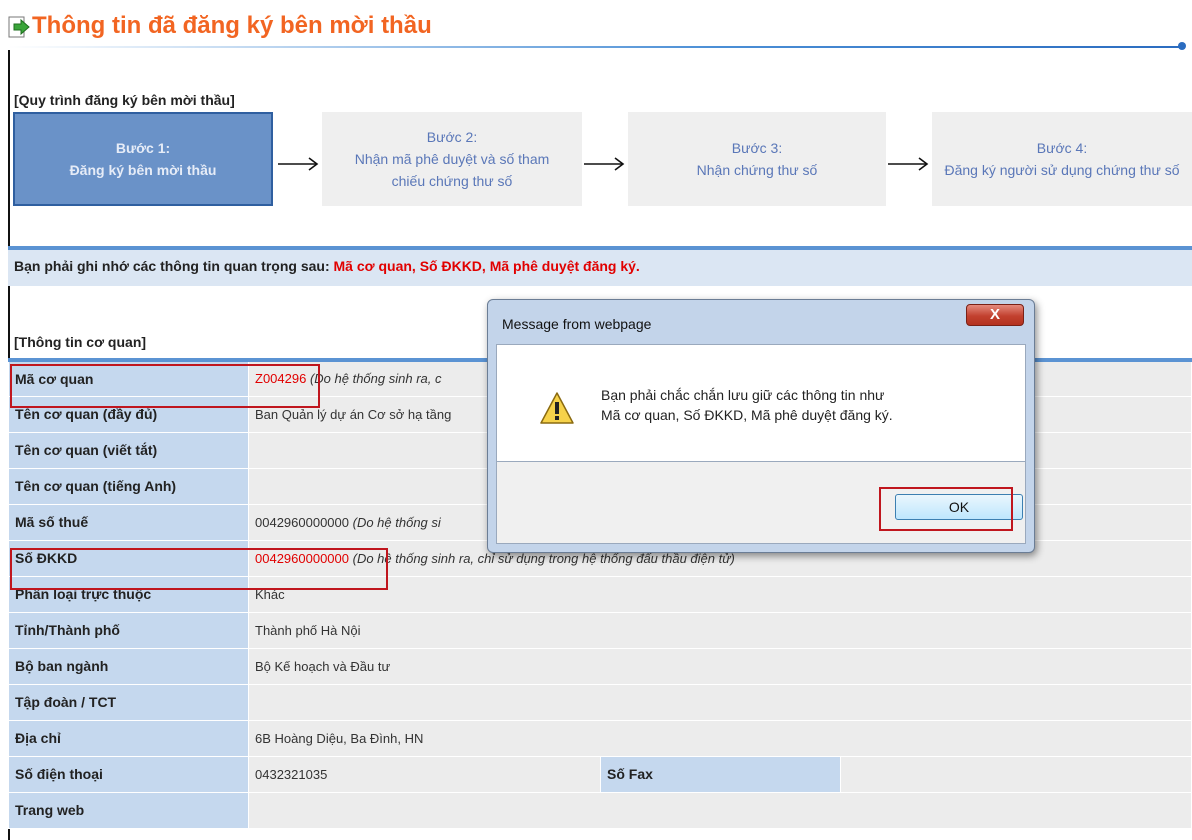 The width and height of the screenshot is (1192, 840). Describe the element at coordinates (128, 630) in the screenshot. I see `field-label: Tỉnh/Thành phố` at that location.